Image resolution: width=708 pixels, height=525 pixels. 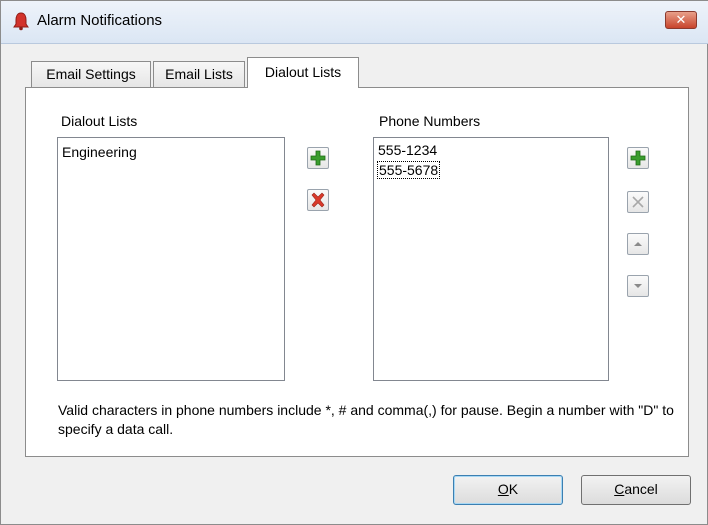 What do you see at coordinates (430, 121) in the screenshot?
I see `phone-numbers-label: Phone Numbers` at bounding box center [430, 121].